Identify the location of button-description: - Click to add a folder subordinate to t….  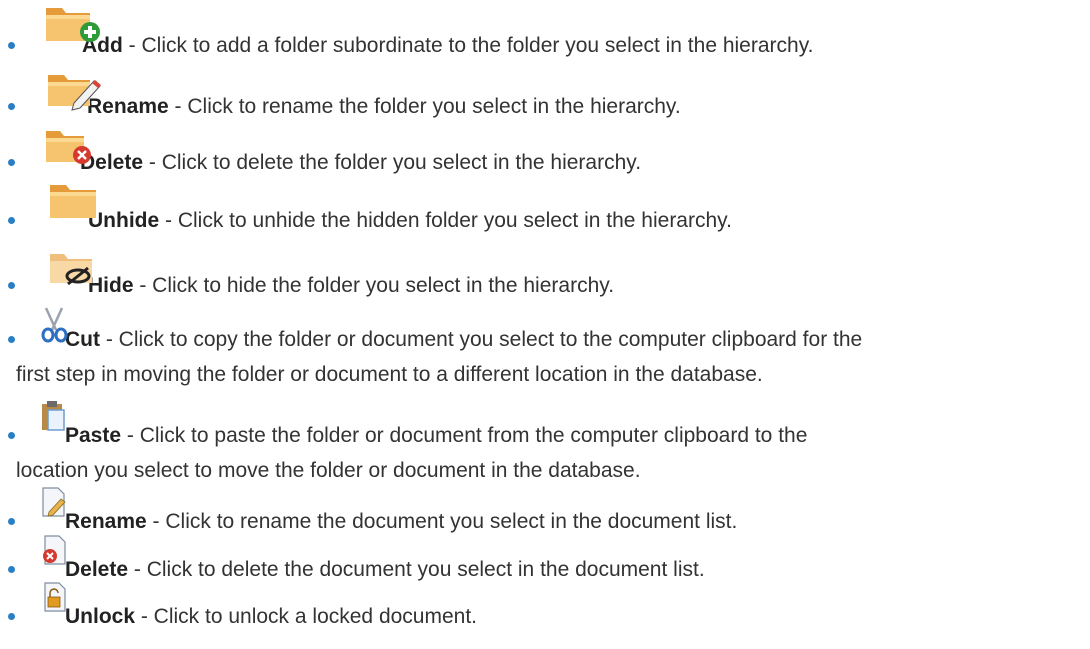
(468, 45).